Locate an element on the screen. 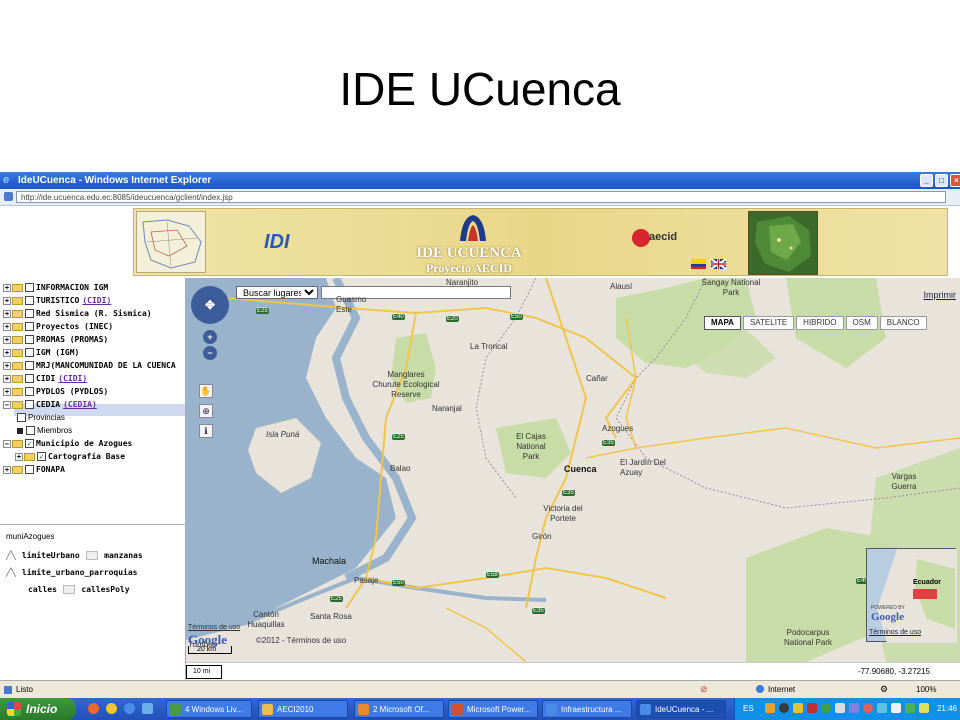 This screenshot has width=960, height=720. map-type-osm-button: OSM is located at coordinates (861, 323).